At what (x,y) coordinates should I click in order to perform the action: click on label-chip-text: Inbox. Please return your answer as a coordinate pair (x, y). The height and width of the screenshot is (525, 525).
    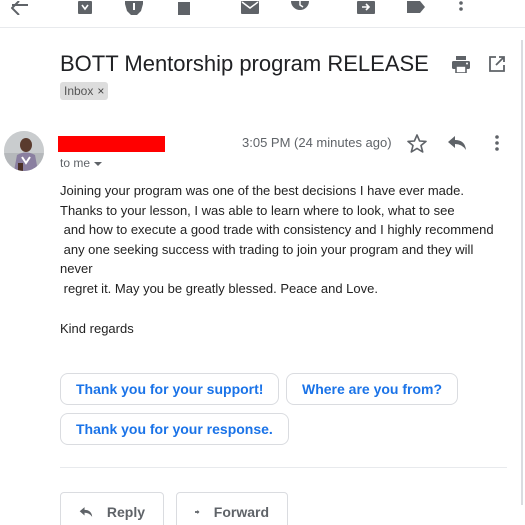
    Looking at the image, I should click on (79, 91).